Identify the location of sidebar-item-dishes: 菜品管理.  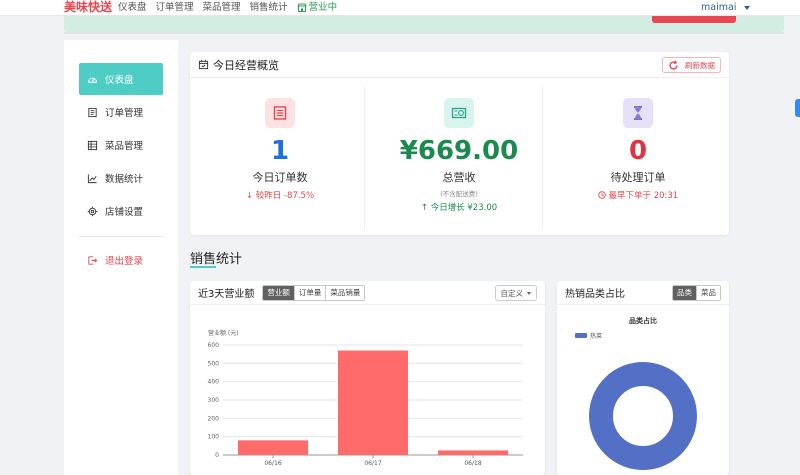
(121, 145).